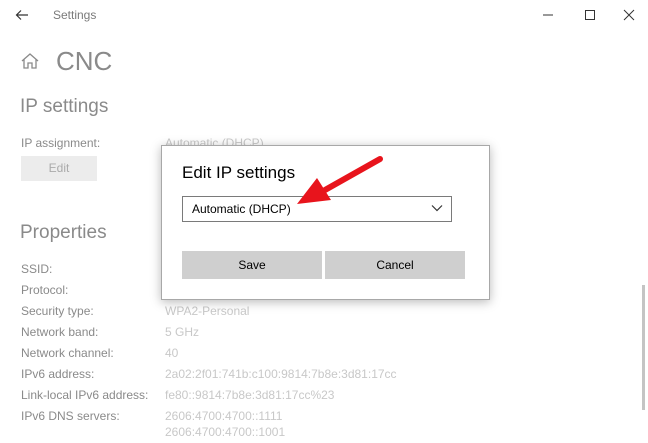  What do you see at coordinates (225, 432) in the screenshot?
I see `ipv6-dns-secondary-value: 2606:4700:4700::1001` at bounding box center [225, 432].